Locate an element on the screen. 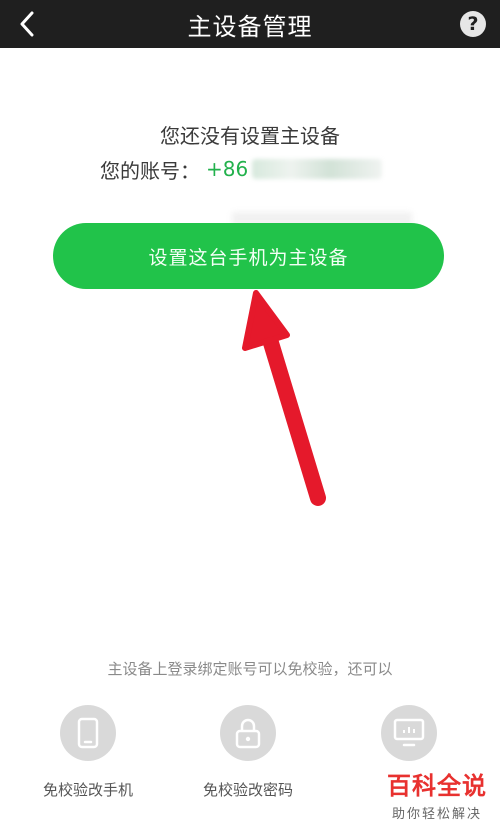  feature-change-phone: 免校验改手机 is located at coordinates (88, 752).